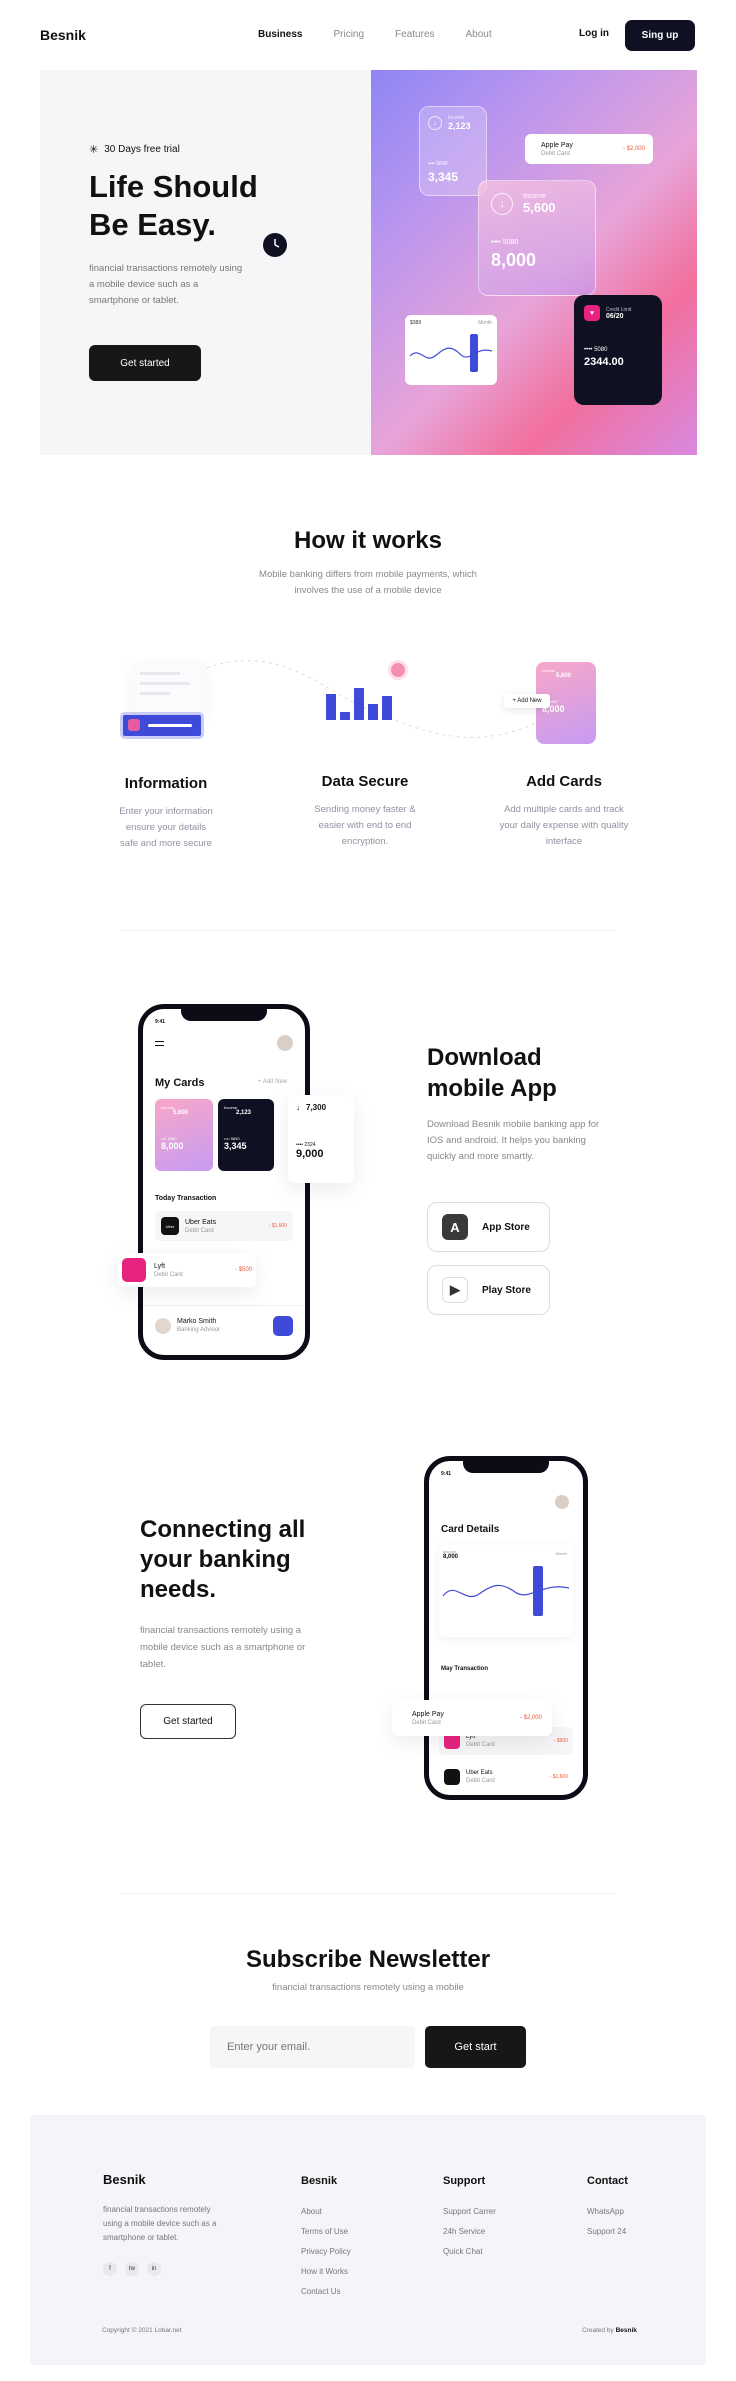 This screenshot has width=736, height=2381. Describe the element at coordinates (283, 1325) in the screenshot. I see `chat-icon` at that location.